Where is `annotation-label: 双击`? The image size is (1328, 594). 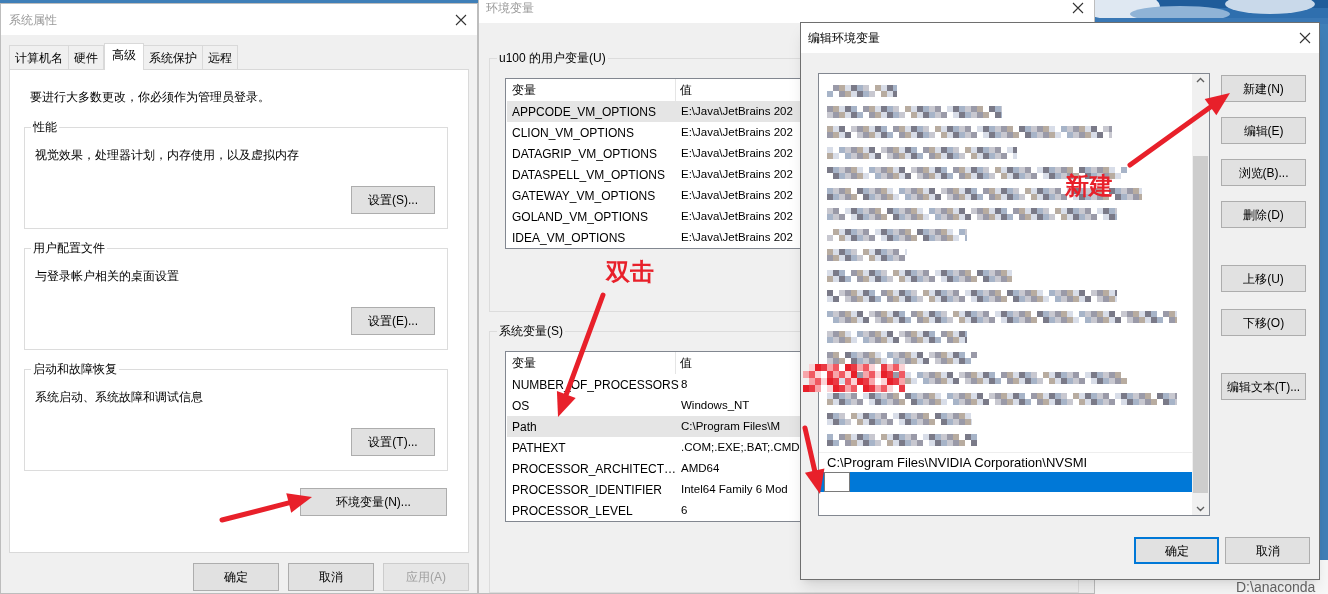 annotation-label: 双击 is located at coordinates (630, 272).